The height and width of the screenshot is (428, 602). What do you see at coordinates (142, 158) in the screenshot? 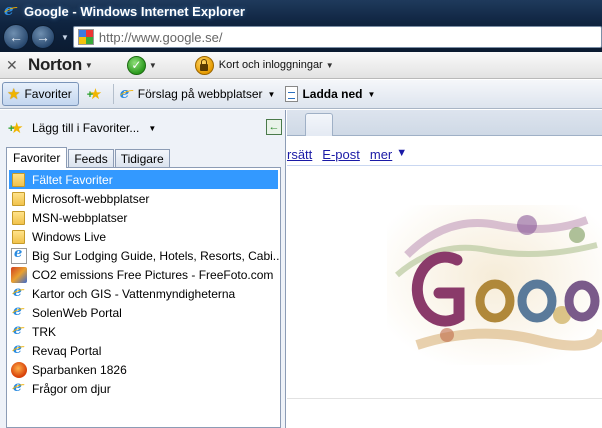
I see `tab-history: Tidigare` at bounding box center [142, 158].